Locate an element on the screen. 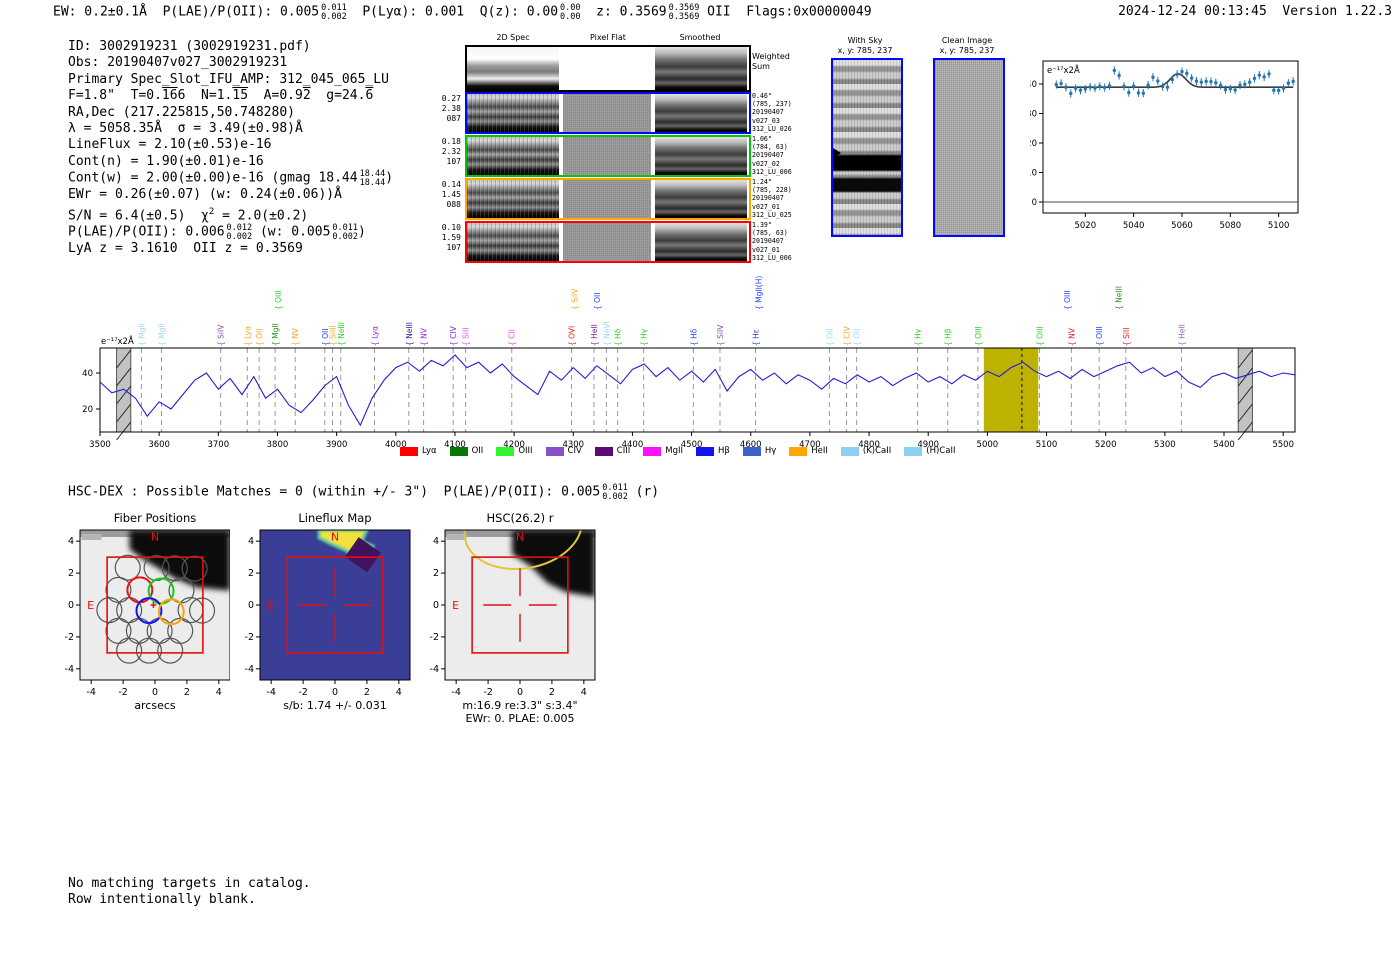  emission-line-label: { NeIII is located at coordinates (341, 334).